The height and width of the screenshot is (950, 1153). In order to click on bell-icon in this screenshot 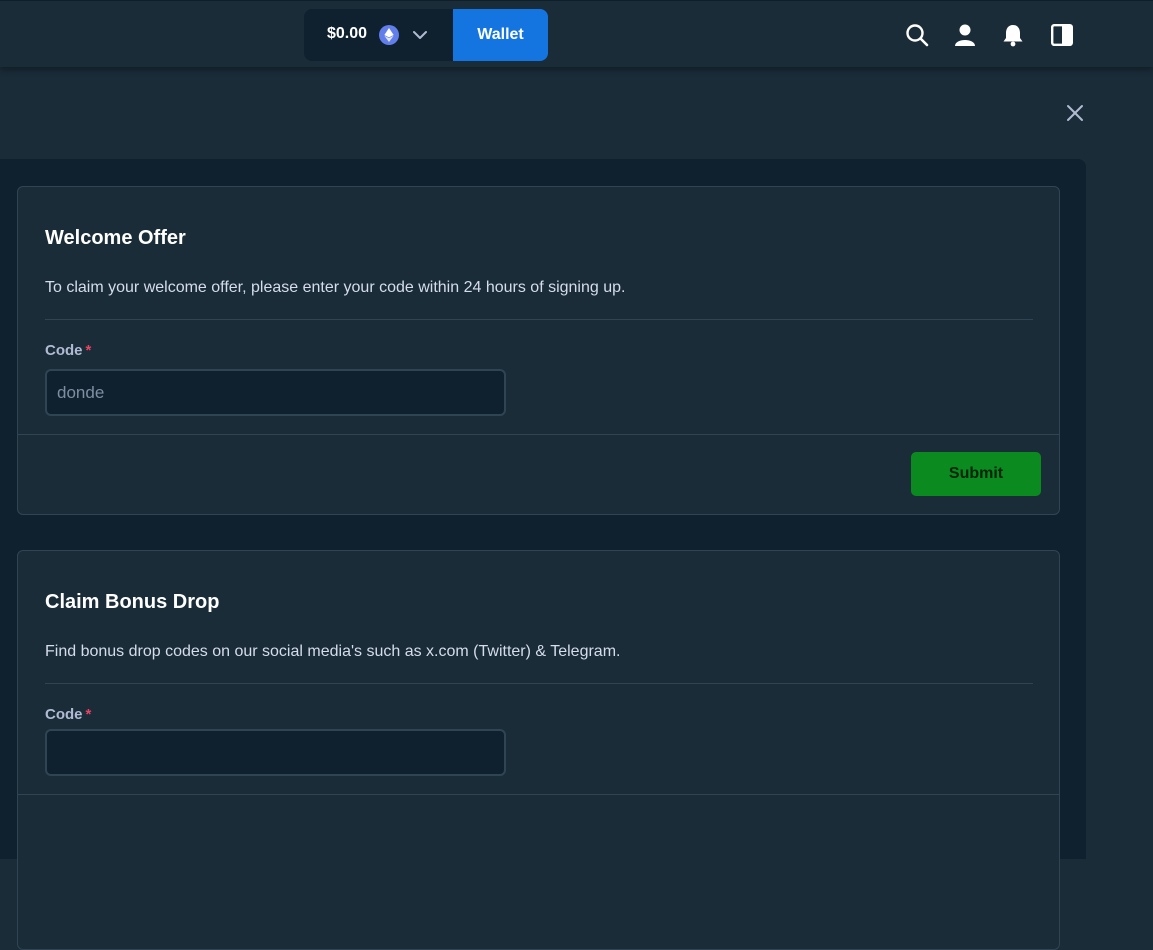, I will do `click(1013, 35)`.